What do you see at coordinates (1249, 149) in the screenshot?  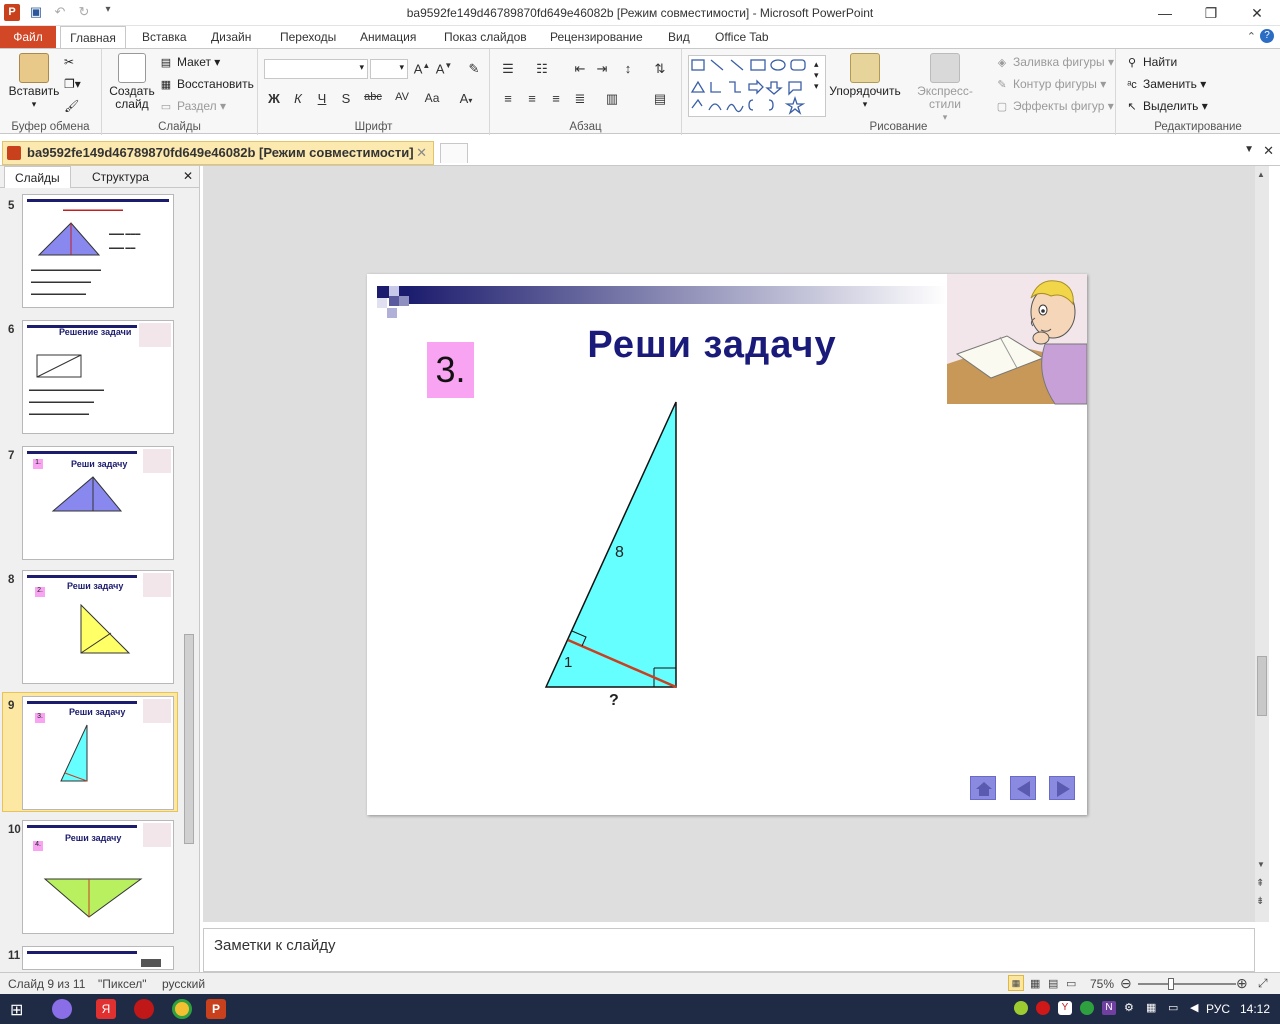 I see `tab-list-icon: ▼` at bounding box center [1249, 149].